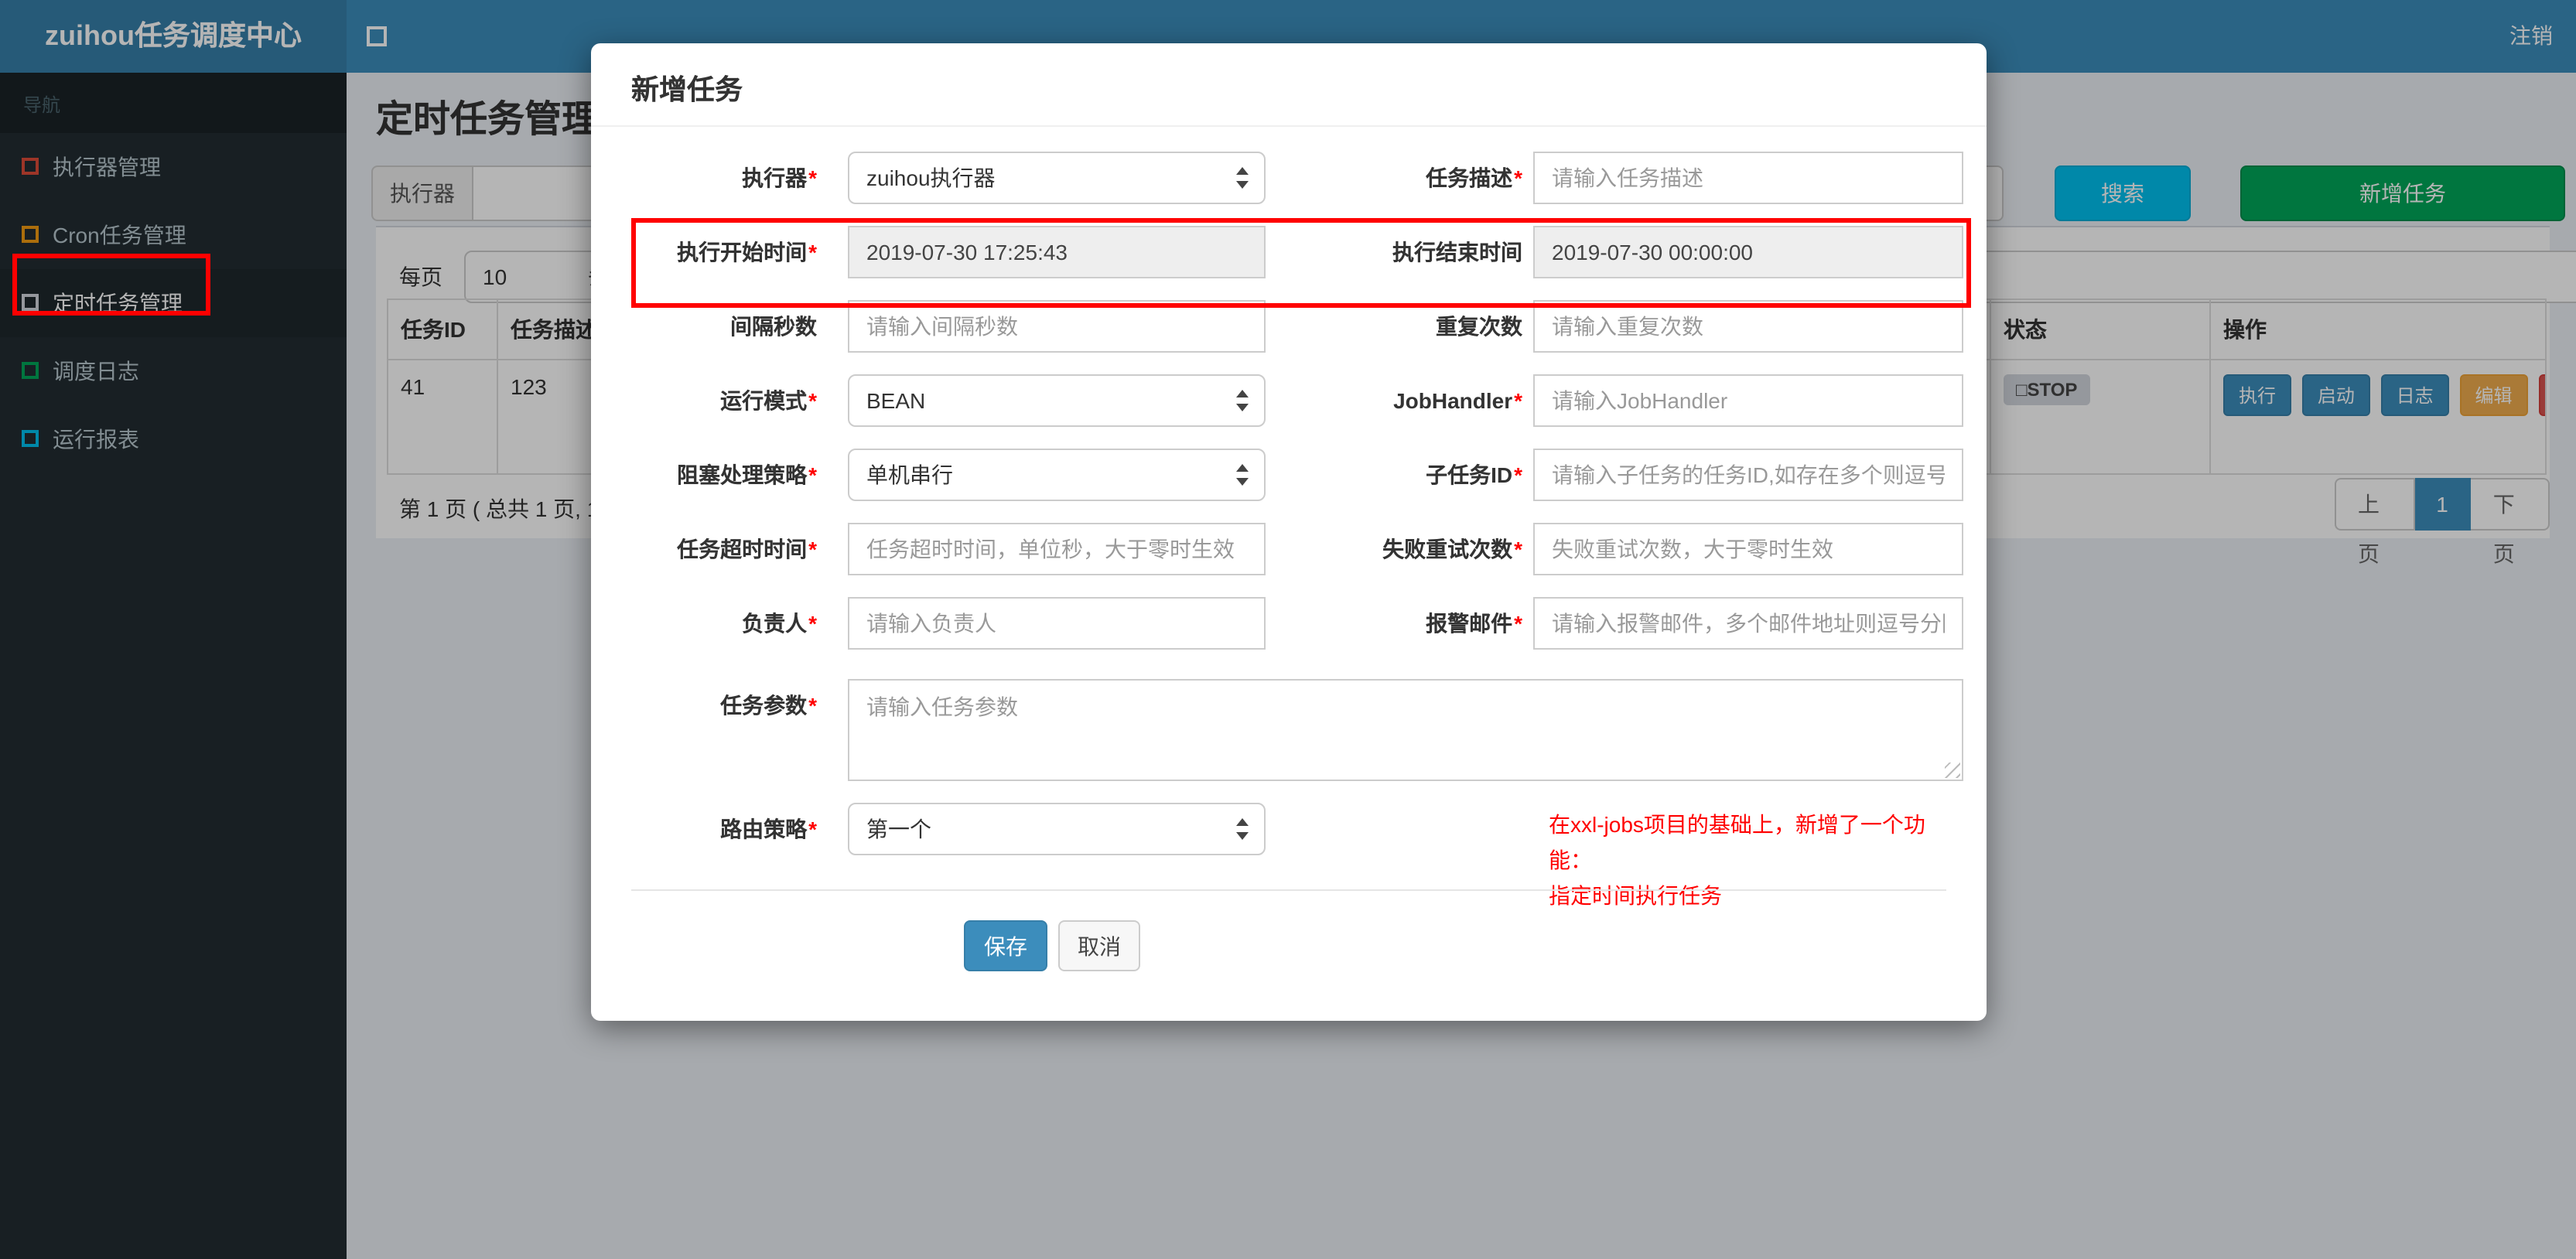 This screenshot has width=2576, height=1259. What do you see at coordinates (1057, 252) in the screenshot?
I see `start-time-input` at bounding box center [1057, 252].